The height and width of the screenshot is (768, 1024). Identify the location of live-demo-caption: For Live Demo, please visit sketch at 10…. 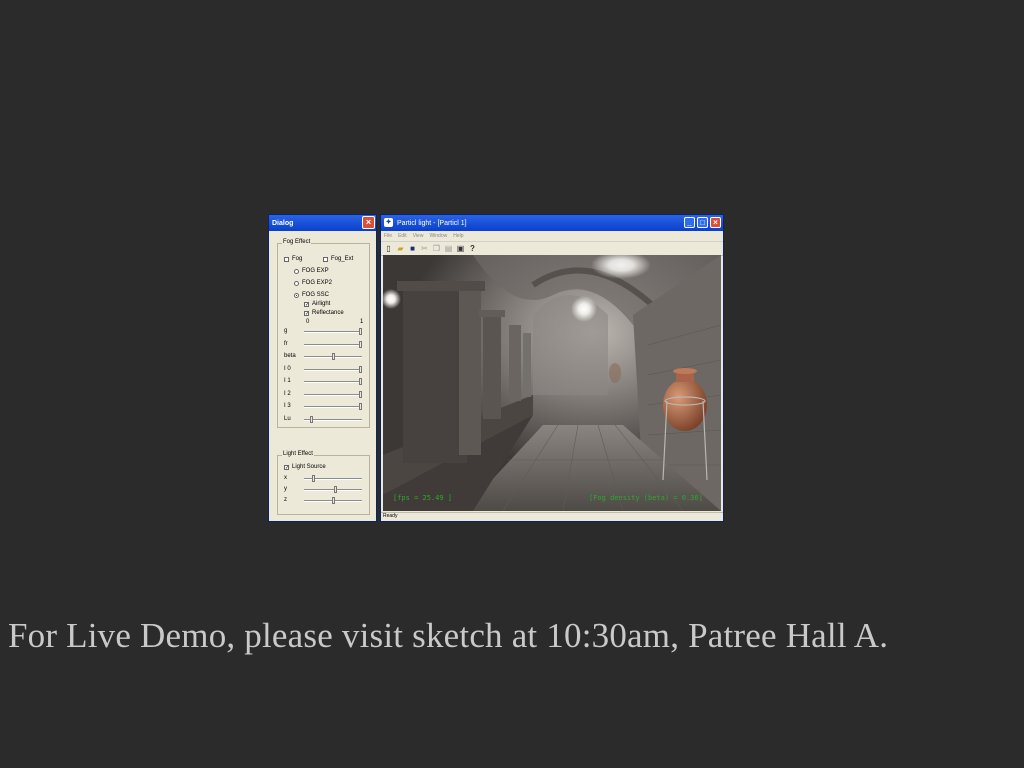
(448, 635).